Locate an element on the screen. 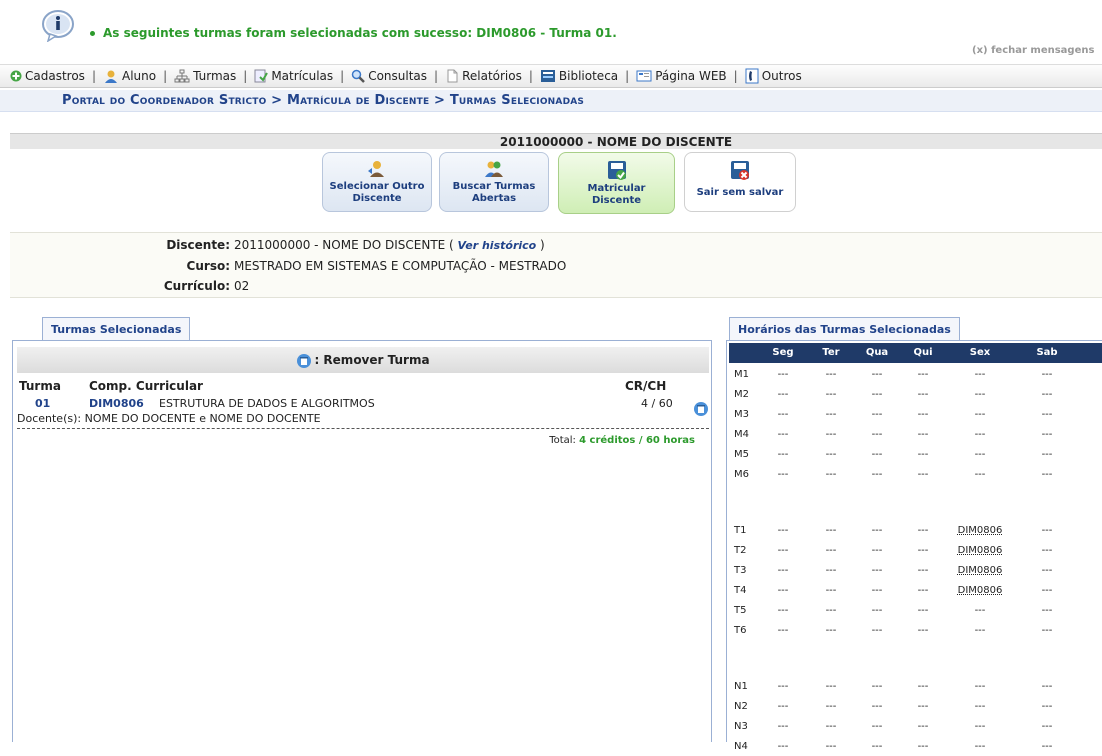 This screenshot has height=756, width=1102. menu-item-consultas: Consultas is located at coordinates (389, 76).